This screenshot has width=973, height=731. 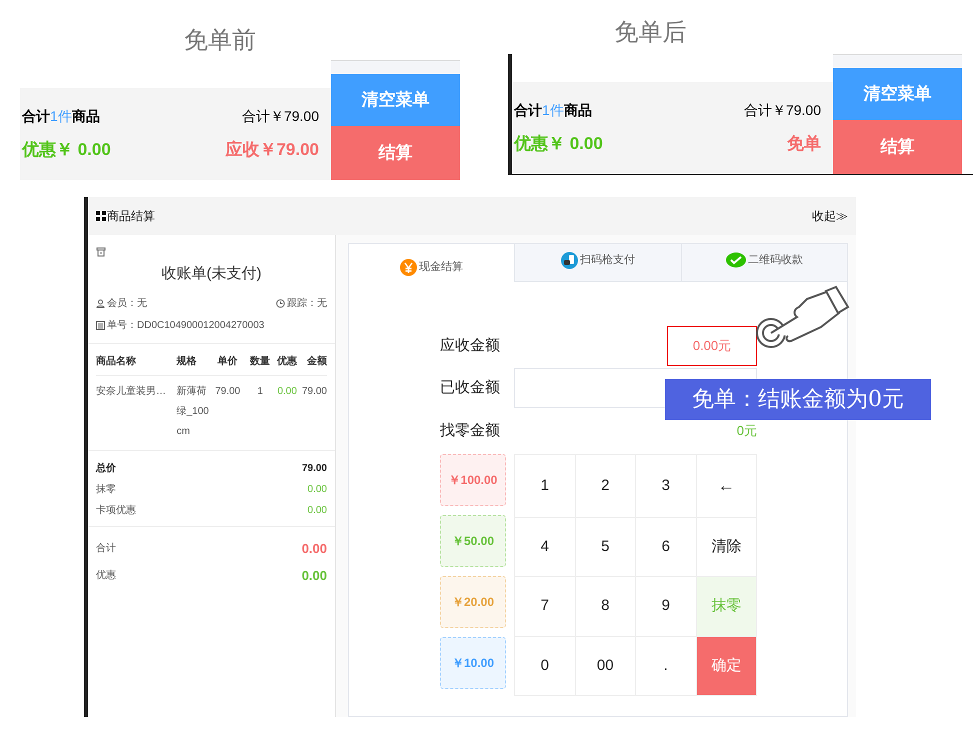 What do you see at coordinates (798, 399) in the screenshot?
I see `annotation-tooltip: 免单：结账金额为0元` at bounding box center [798, 399].